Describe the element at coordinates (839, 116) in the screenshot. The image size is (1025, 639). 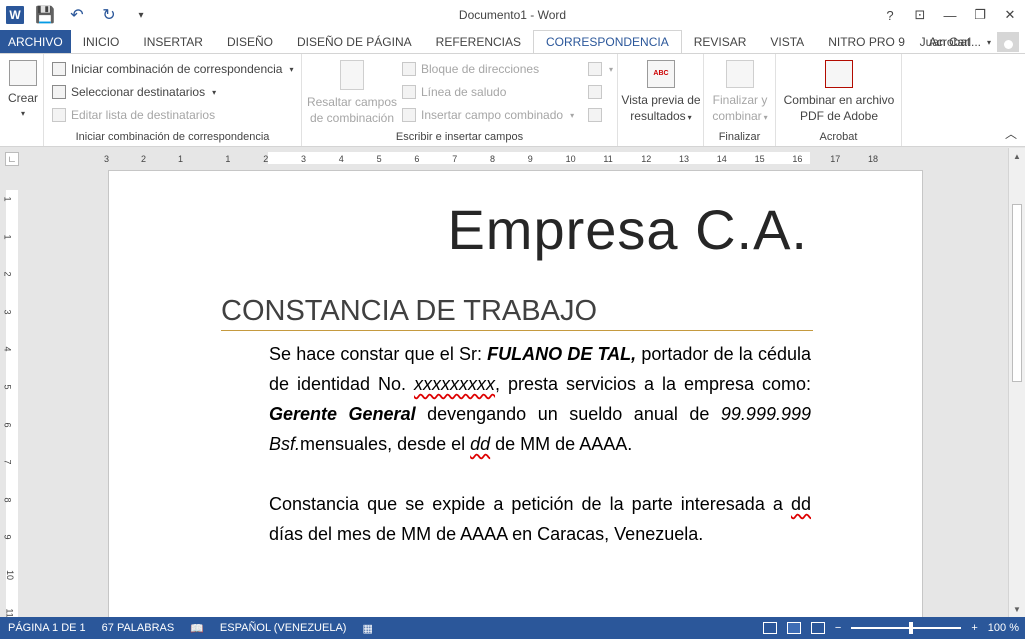
I see `combinar-label-2: PDF de Adobe` at that location.